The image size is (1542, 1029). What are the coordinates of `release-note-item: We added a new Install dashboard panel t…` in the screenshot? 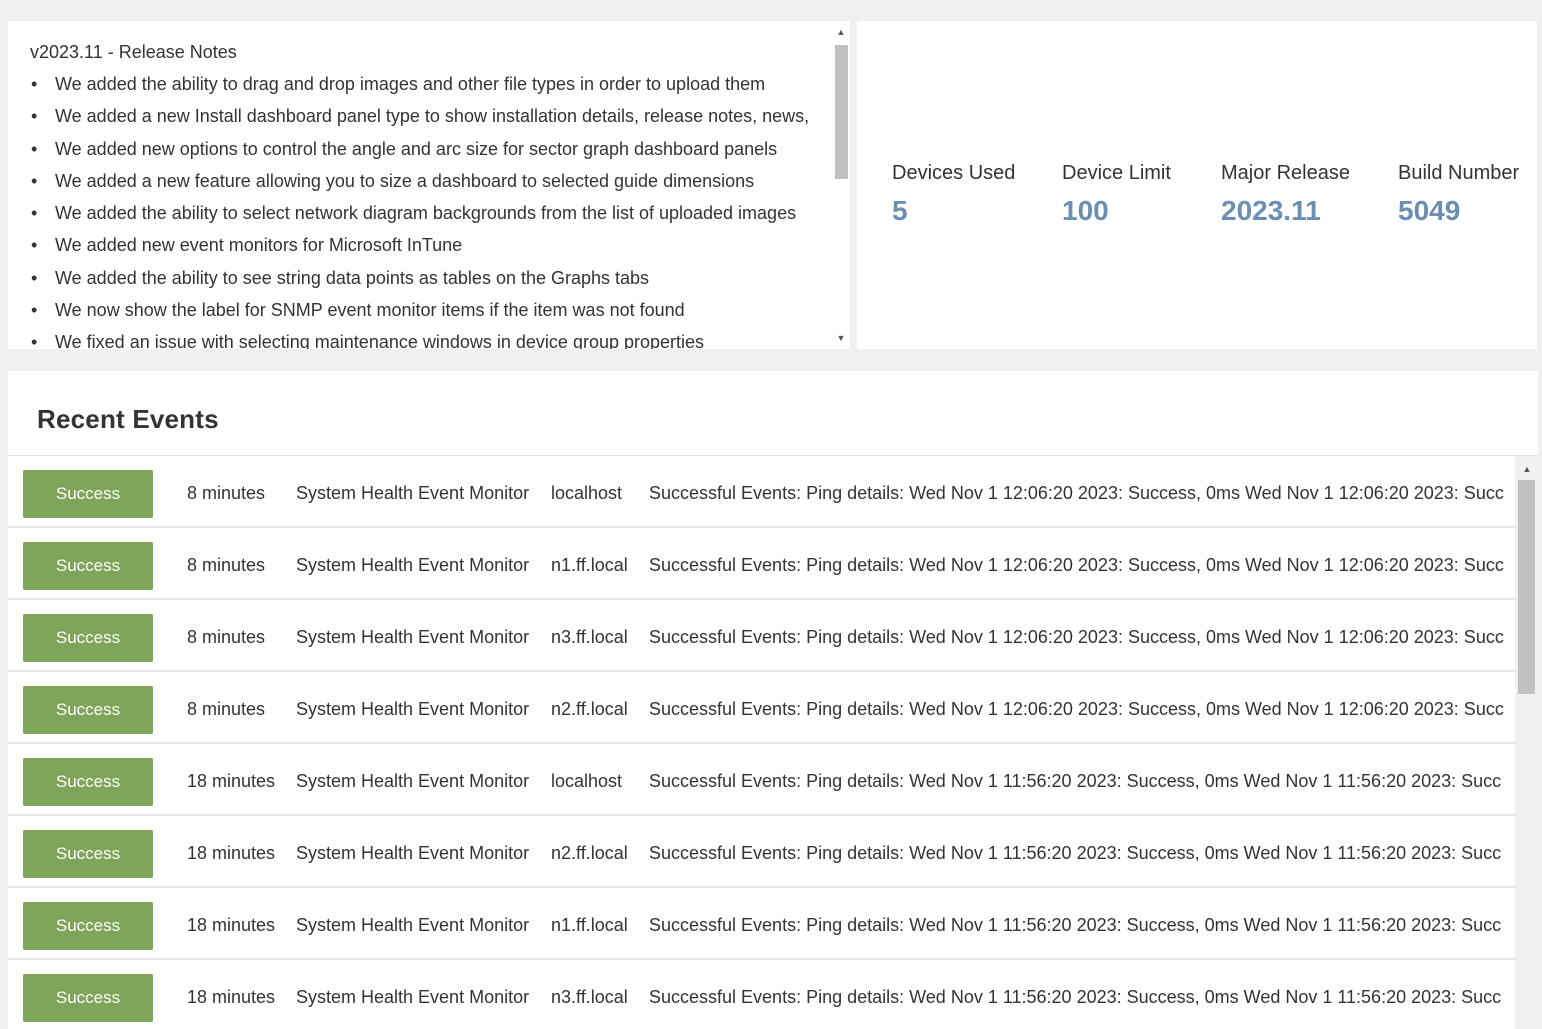 It's located at (431, 121).